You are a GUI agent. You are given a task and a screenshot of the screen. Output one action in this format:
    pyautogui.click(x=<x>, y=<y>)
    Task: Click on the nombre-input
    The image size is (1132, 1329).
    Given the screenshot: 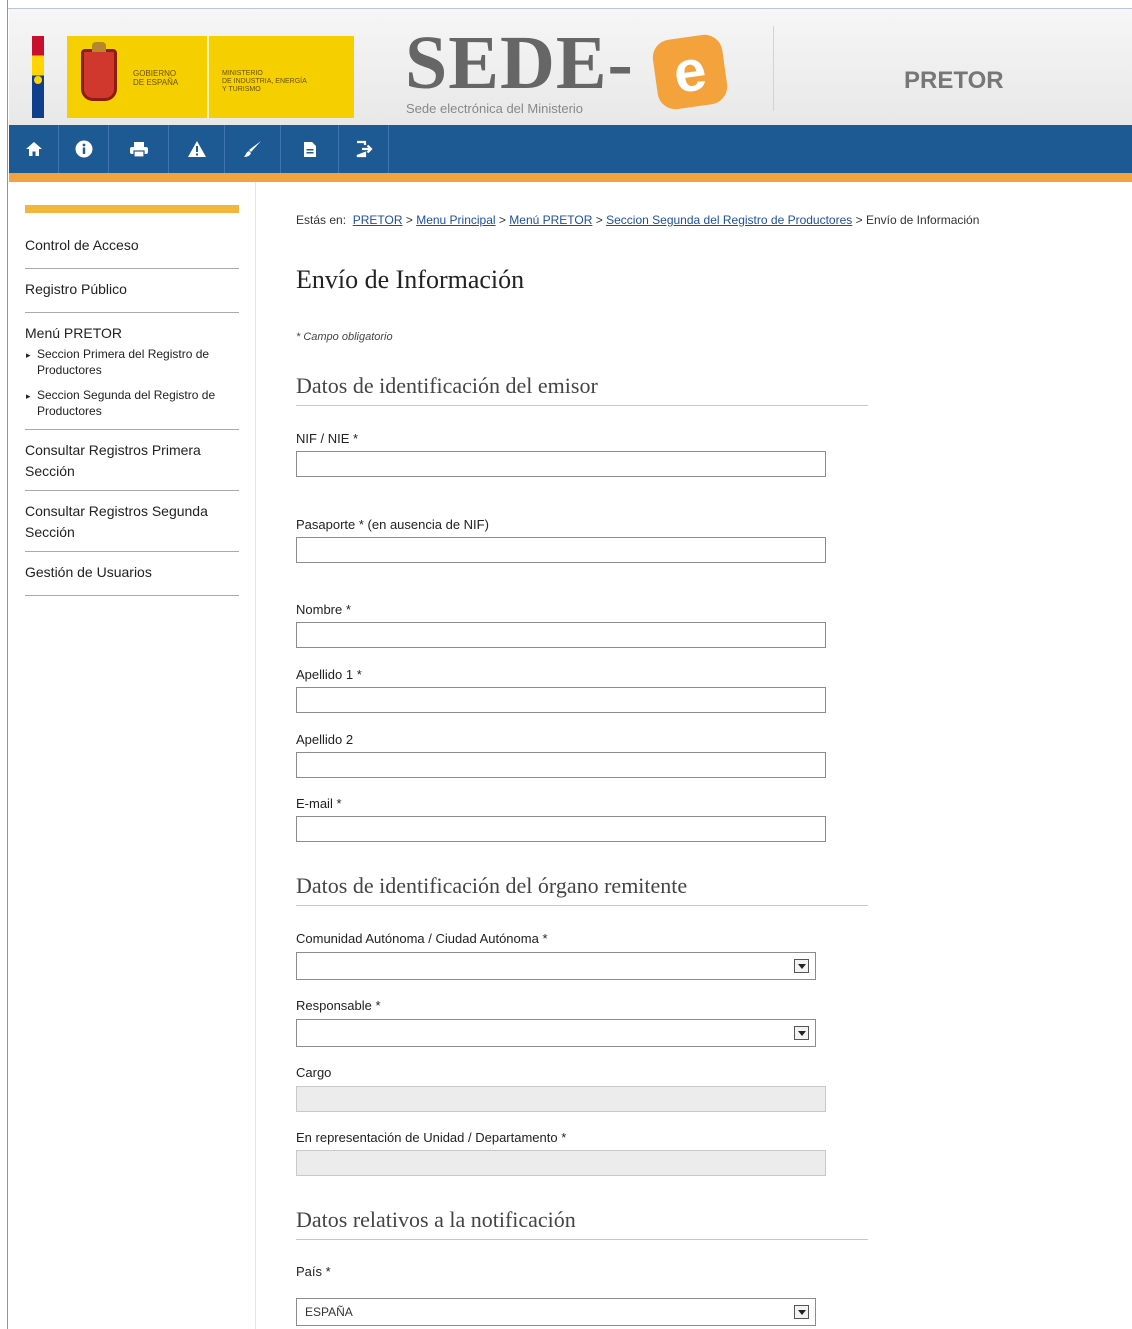 What is the action you would take?
    pyautogui.click(x=561, y=635)
    